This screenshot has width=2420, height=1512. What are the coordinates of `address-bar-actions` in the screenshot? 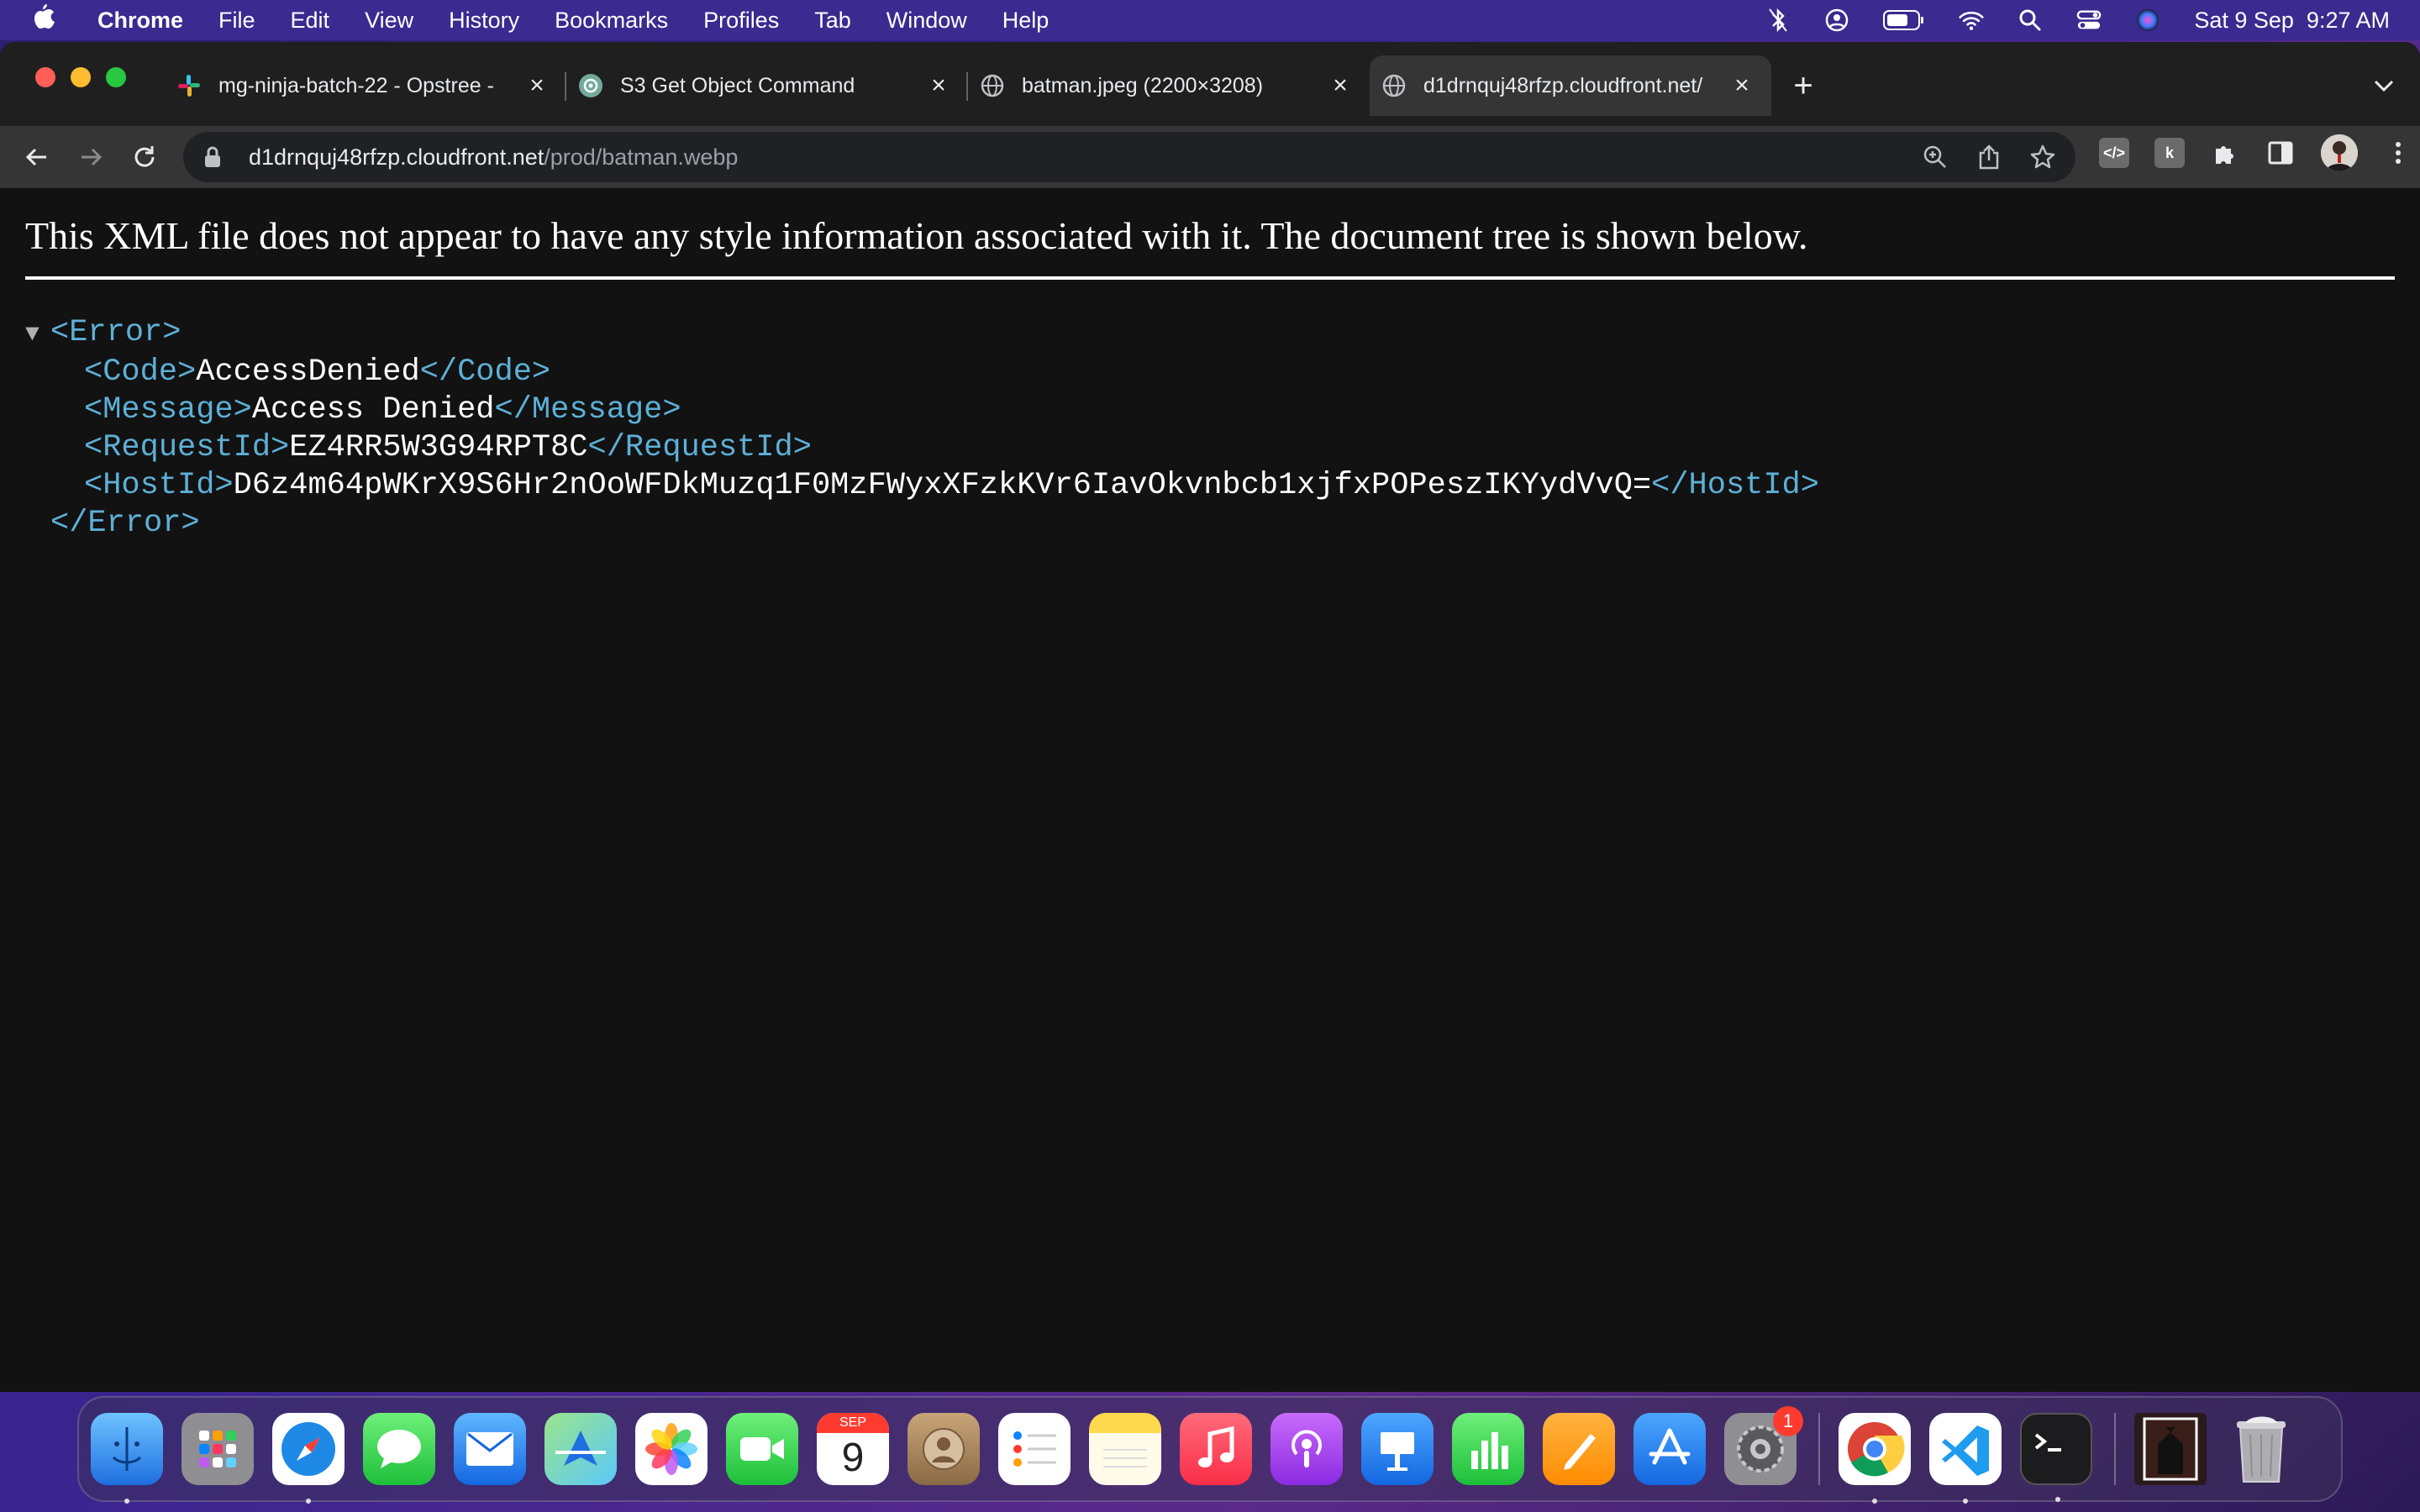 It's located at (1998, 157).